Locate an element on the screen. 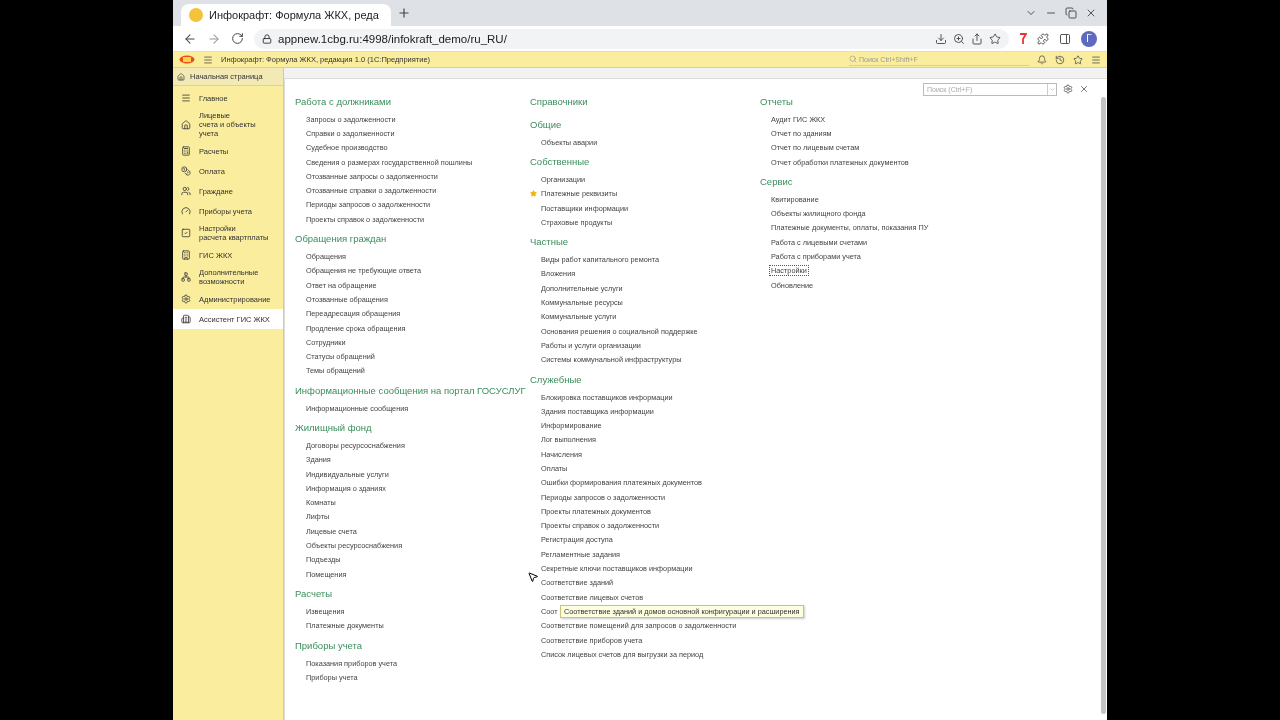 Image resolution: width=1280 pixels, height=720 pixels. bell-icon is located at coordinates (1042, 59).